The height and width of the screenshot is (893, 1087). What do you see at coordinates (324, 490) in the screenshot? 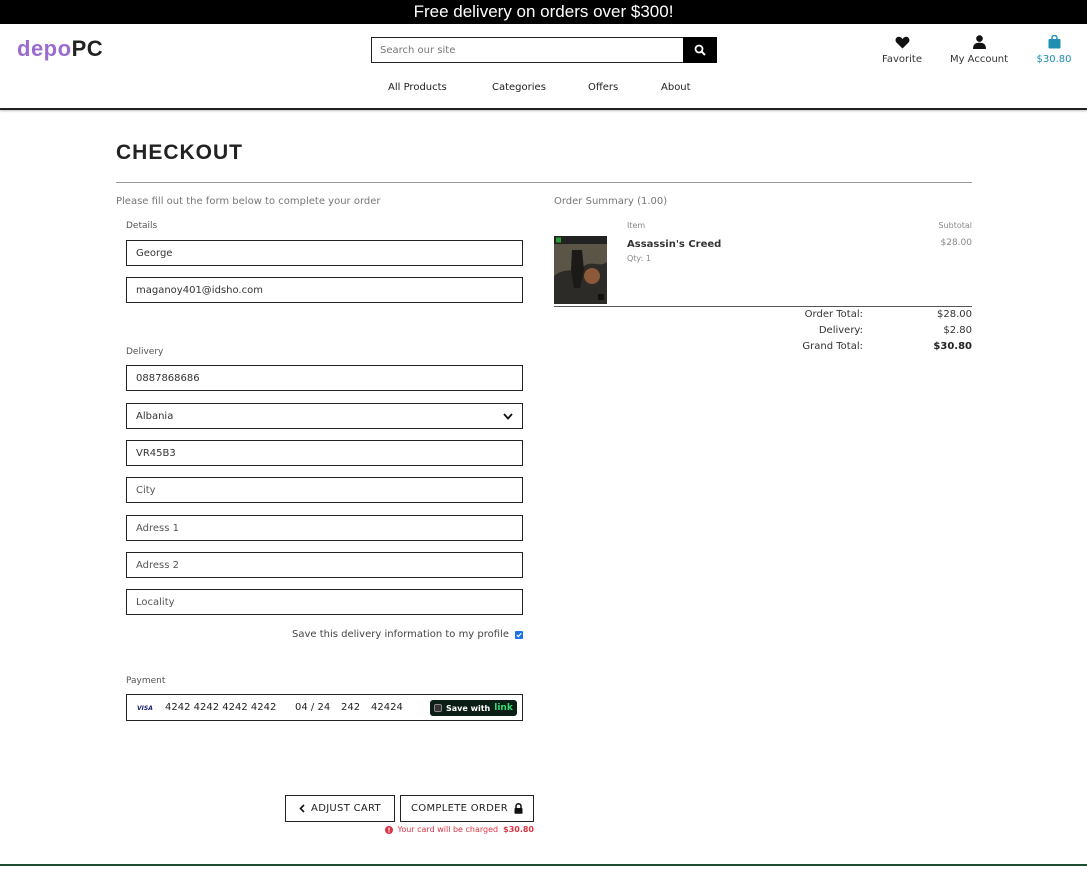
I see `city-field` at bounding box center [324, 490].